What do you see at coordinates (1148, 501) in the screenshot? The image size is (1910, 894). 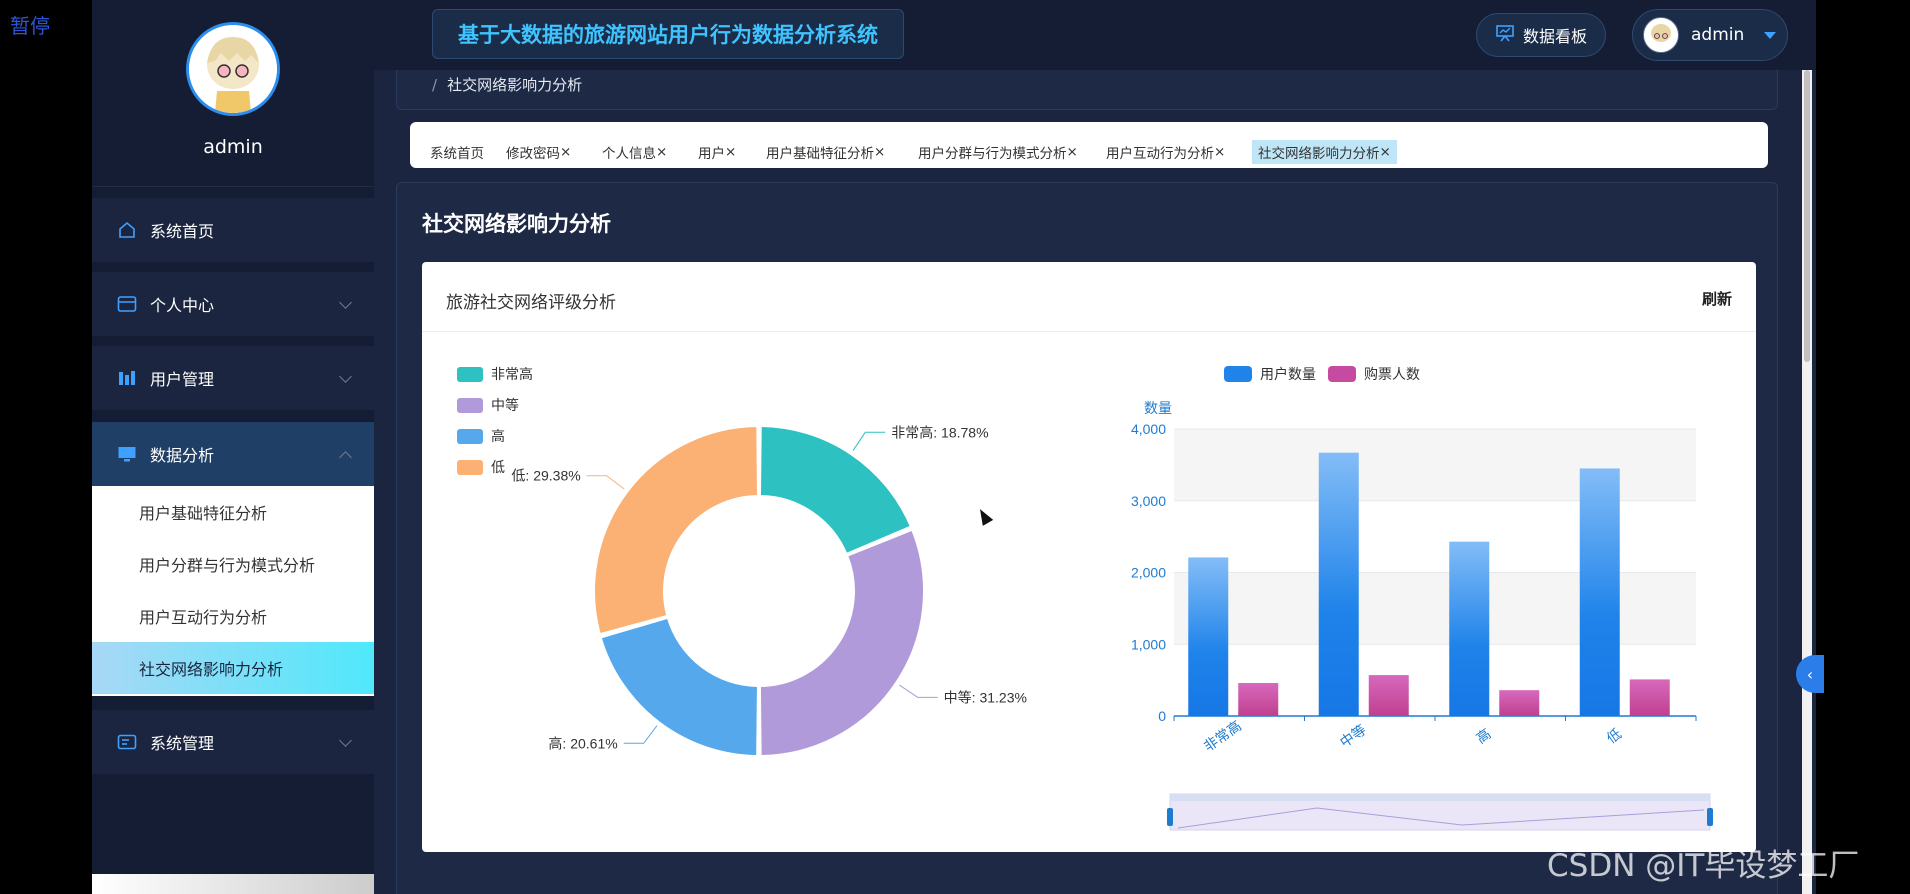 I see `y-tick-label: 3,000` at bounding box center [1148, 501].